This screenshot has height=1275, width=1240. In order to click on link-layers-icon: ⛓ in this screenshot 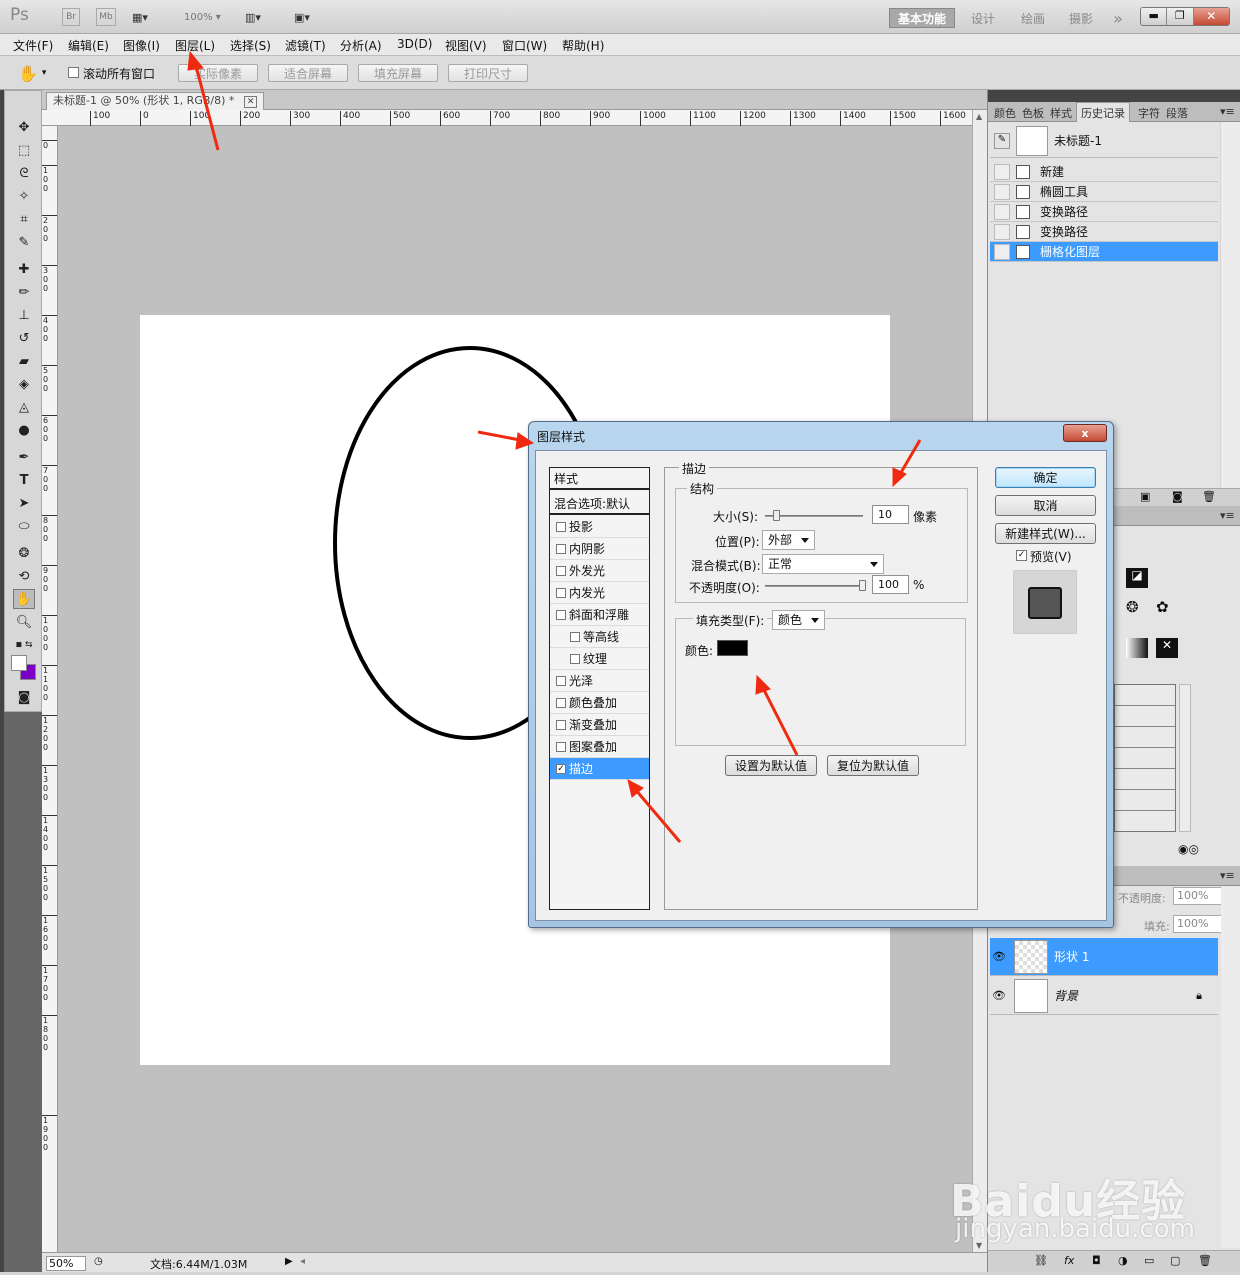, I will do `click(1041, 1260)`.